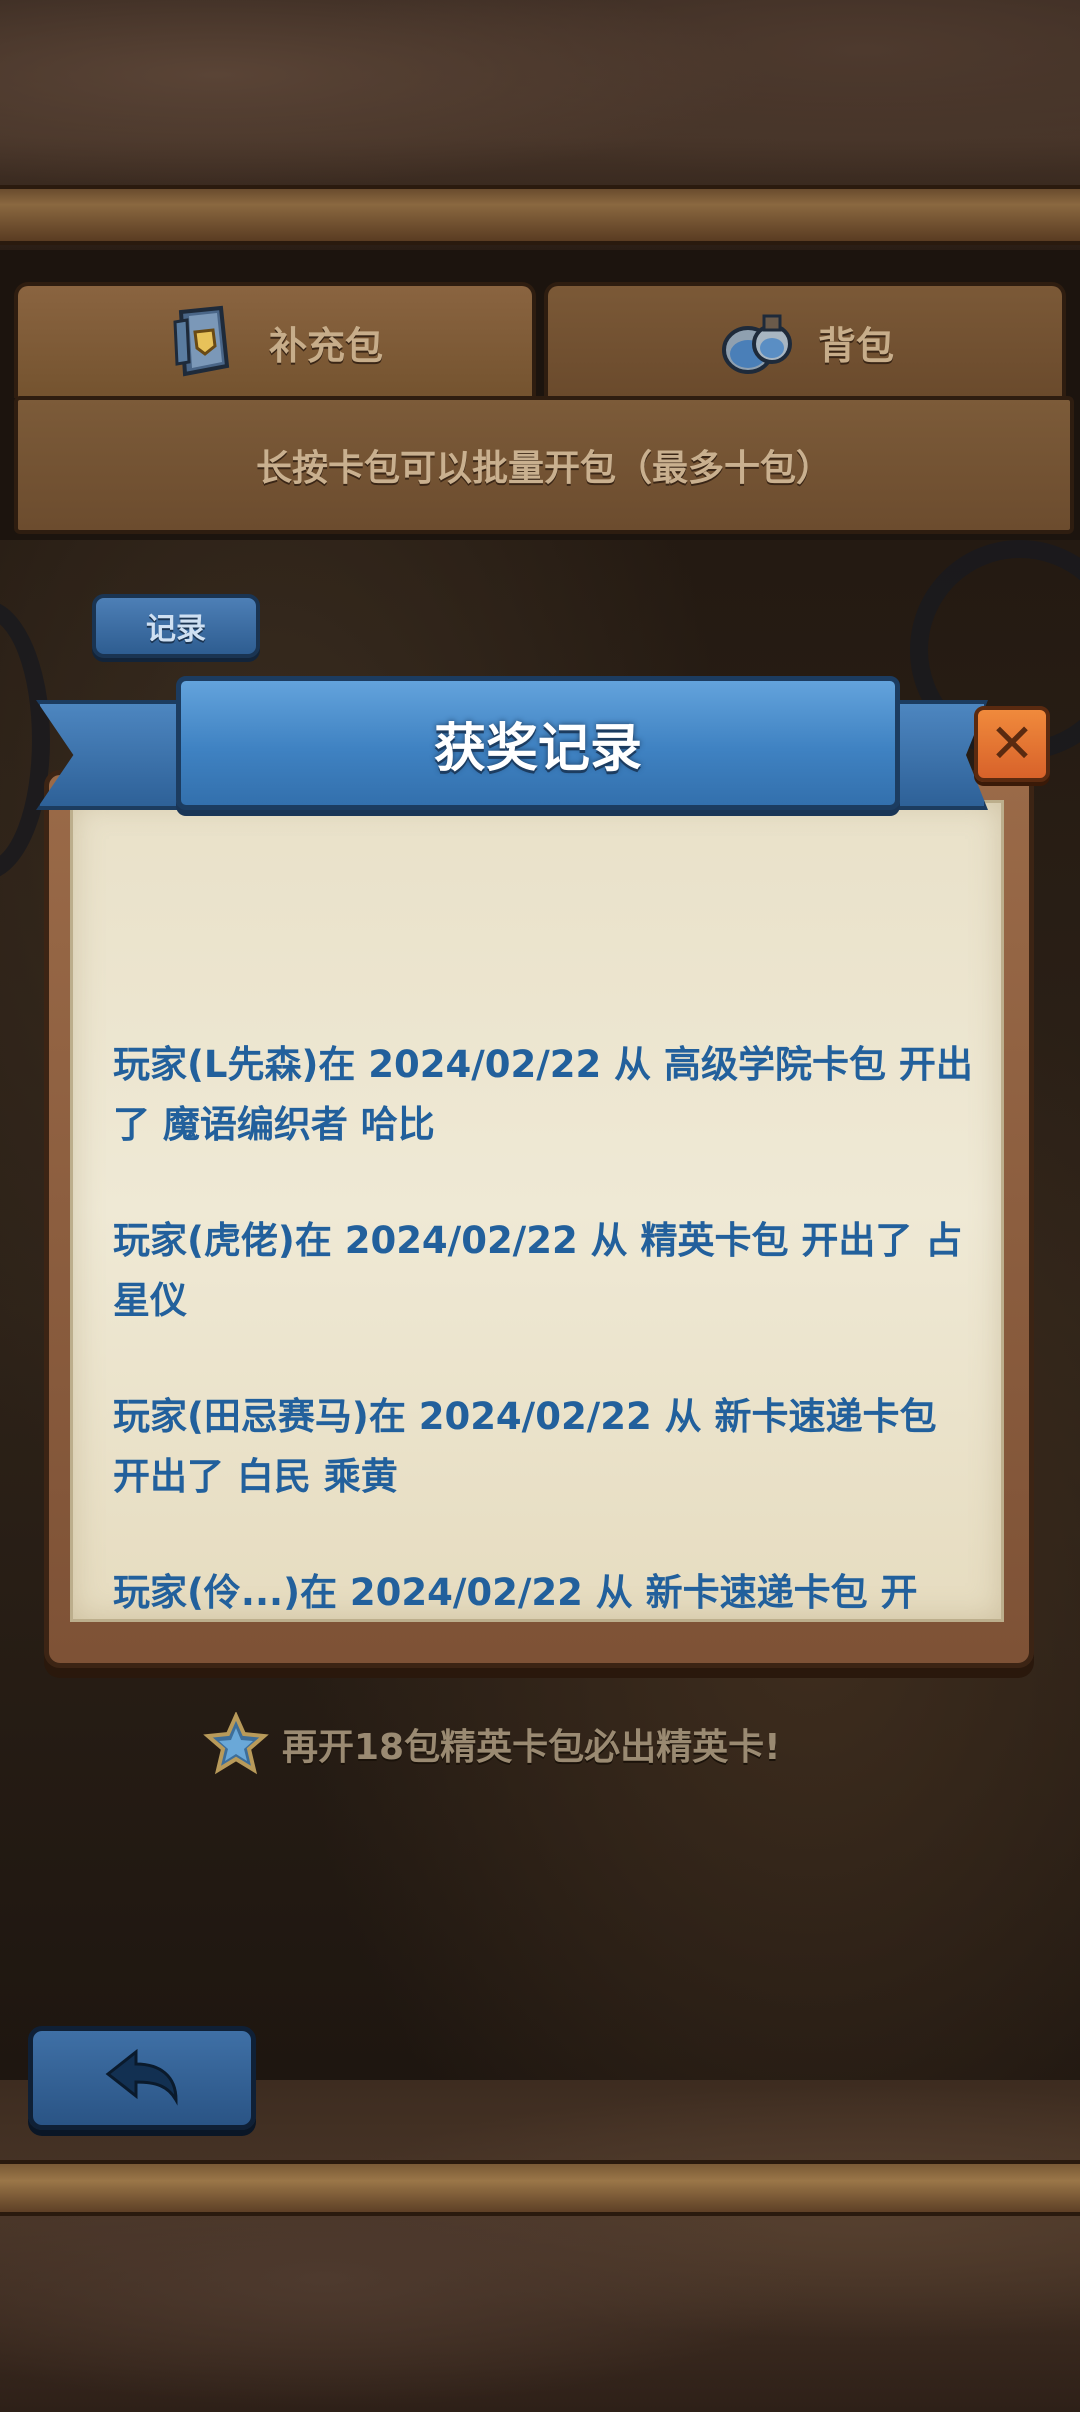 Image resolution: width=1080 pixels, height=2412 pixels. I want to click on close-icon: ✕, so click(1012, 743).